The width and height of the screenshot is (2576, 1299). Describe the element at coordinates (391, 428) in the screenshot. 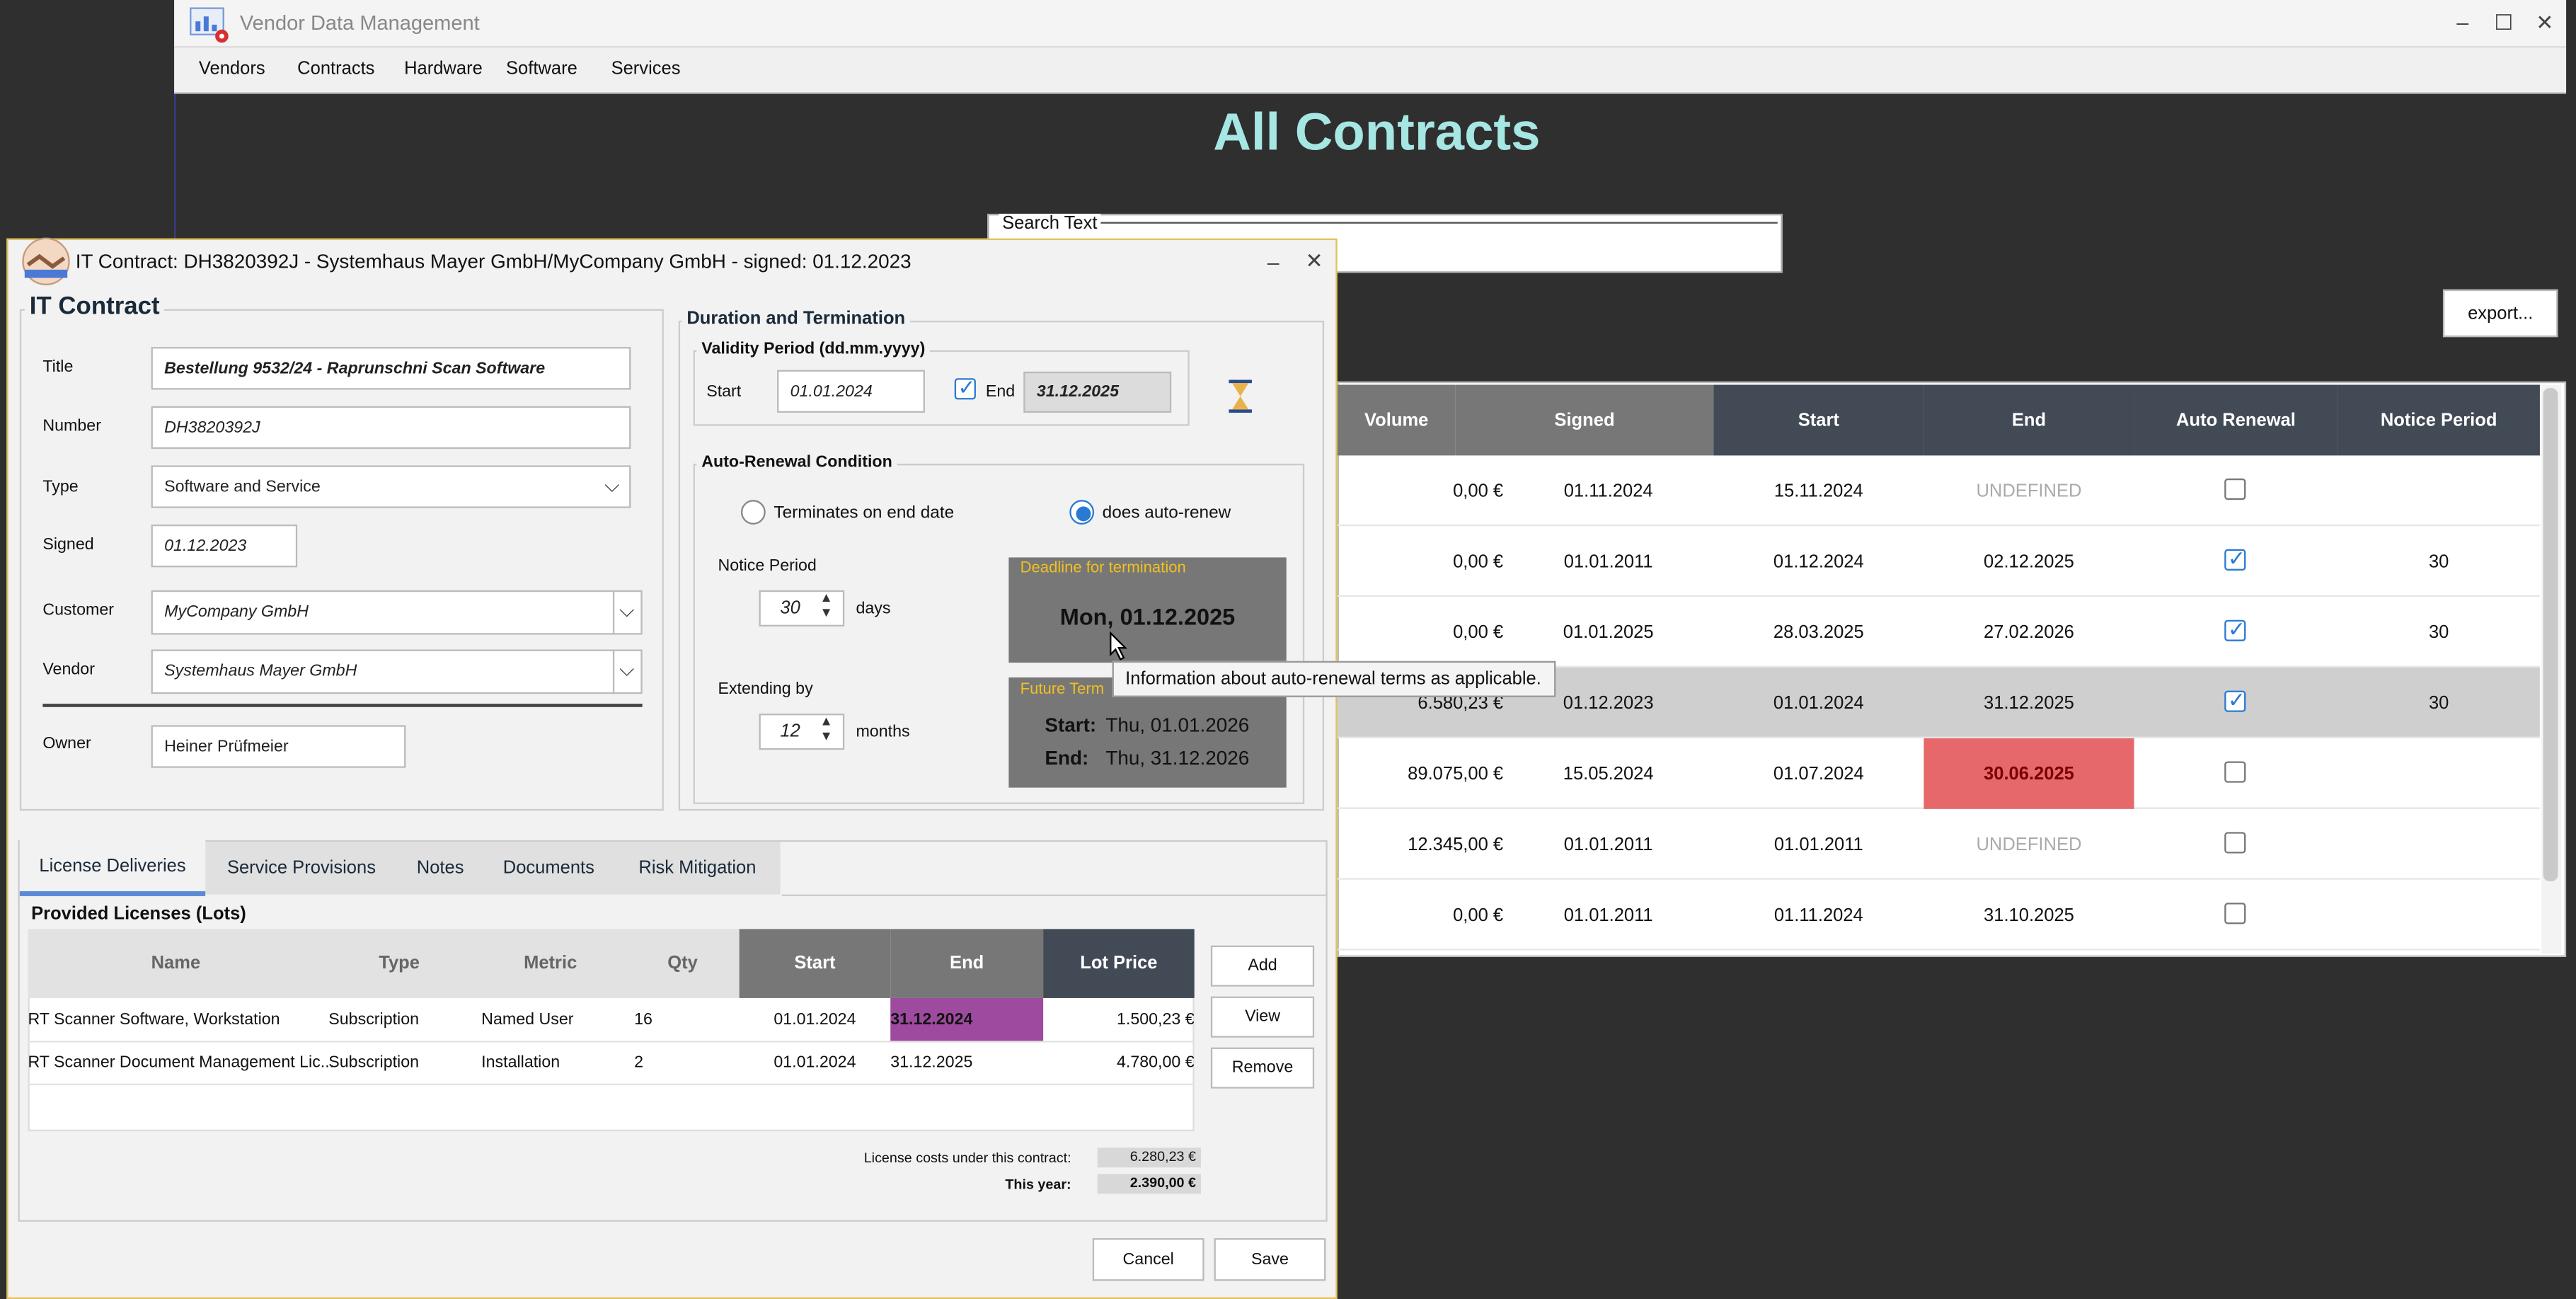

I see `number-field: DH3820392J` at that location.